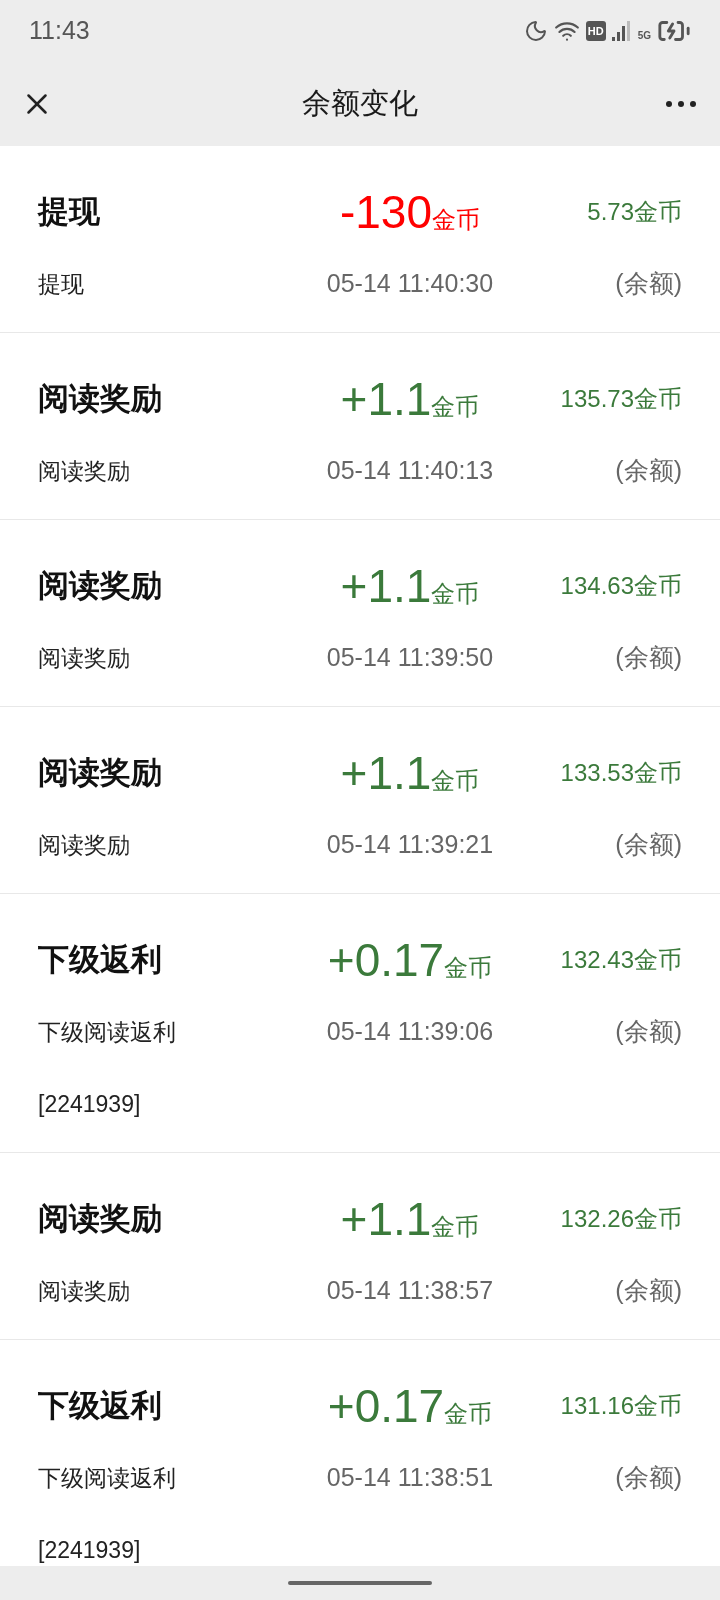  Describe the element at coordinates (410, 1478) in the screenshot. I see `record-time: 05-14 11:38:51` at that location.